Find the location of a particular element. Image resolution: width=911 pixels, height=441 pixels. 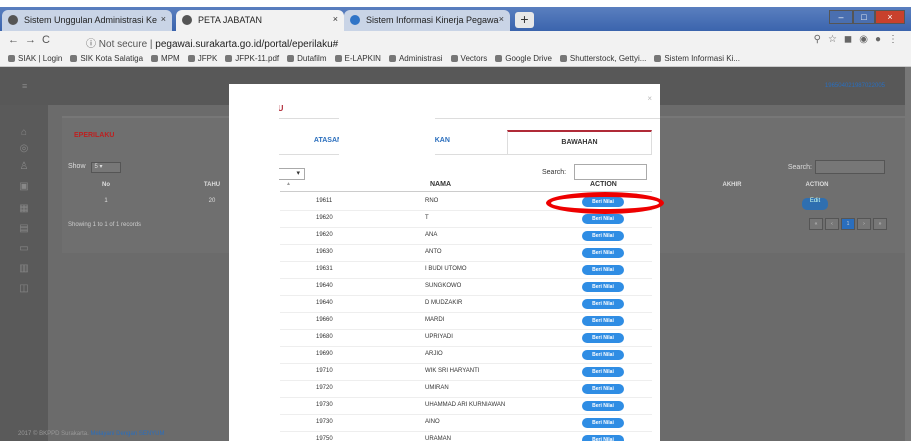

tab-peta-jabatan: PETA JABATAN × is located at coordinates (260, 20).